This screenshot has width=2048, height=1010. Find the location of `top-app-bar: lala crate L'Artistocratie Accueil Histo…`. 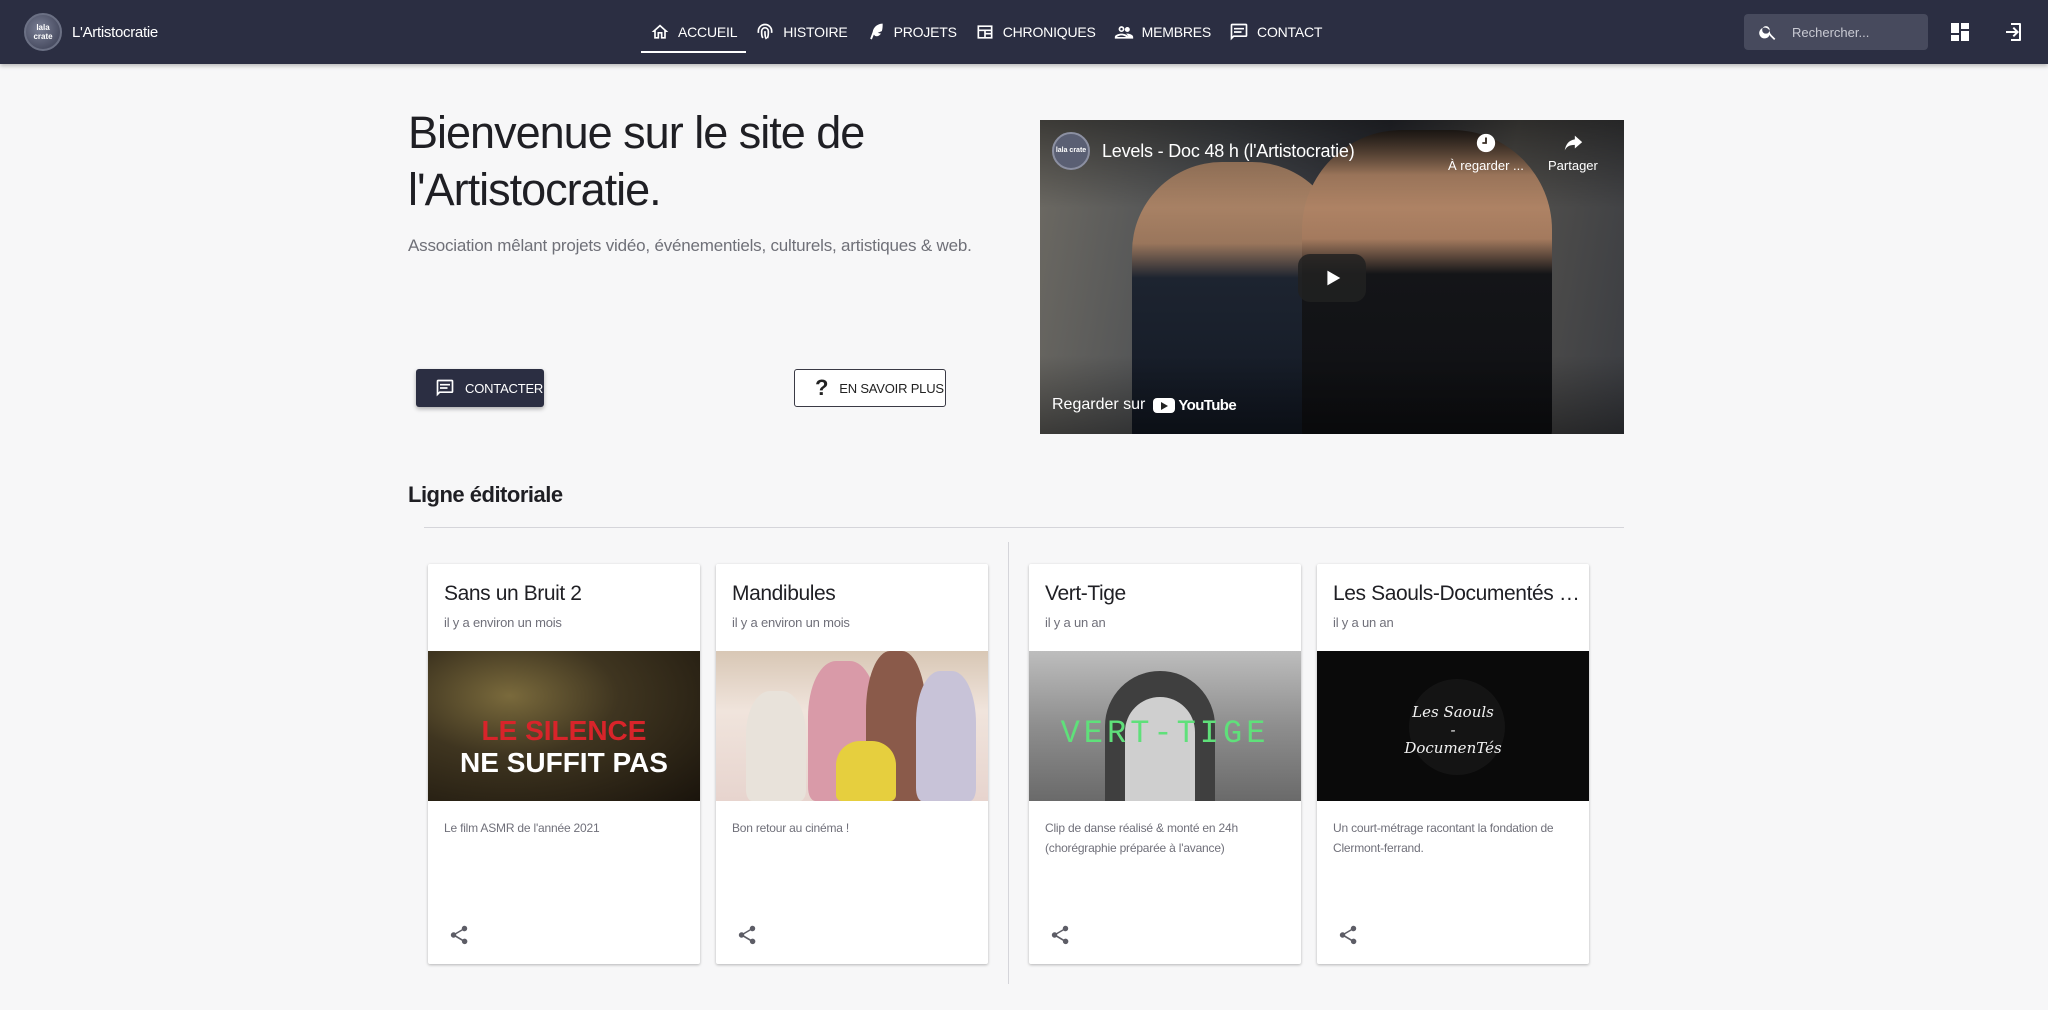

top-app-bar: lala crate L'Artistocratie Accueil Histo… is located at coordinates (1024, 32).